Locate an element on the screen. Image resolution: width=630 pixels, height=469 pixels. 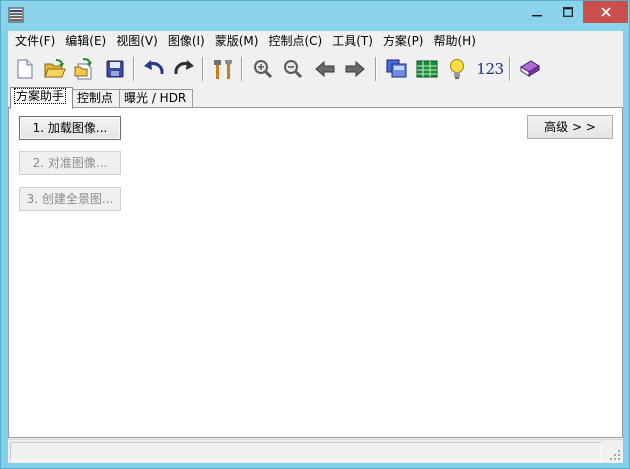
arrow-left-icon is located at coordinates (325, 69).